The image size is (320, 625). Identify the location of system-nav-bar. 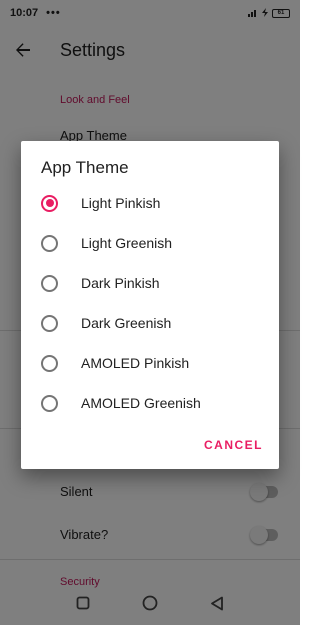
(150, 605).